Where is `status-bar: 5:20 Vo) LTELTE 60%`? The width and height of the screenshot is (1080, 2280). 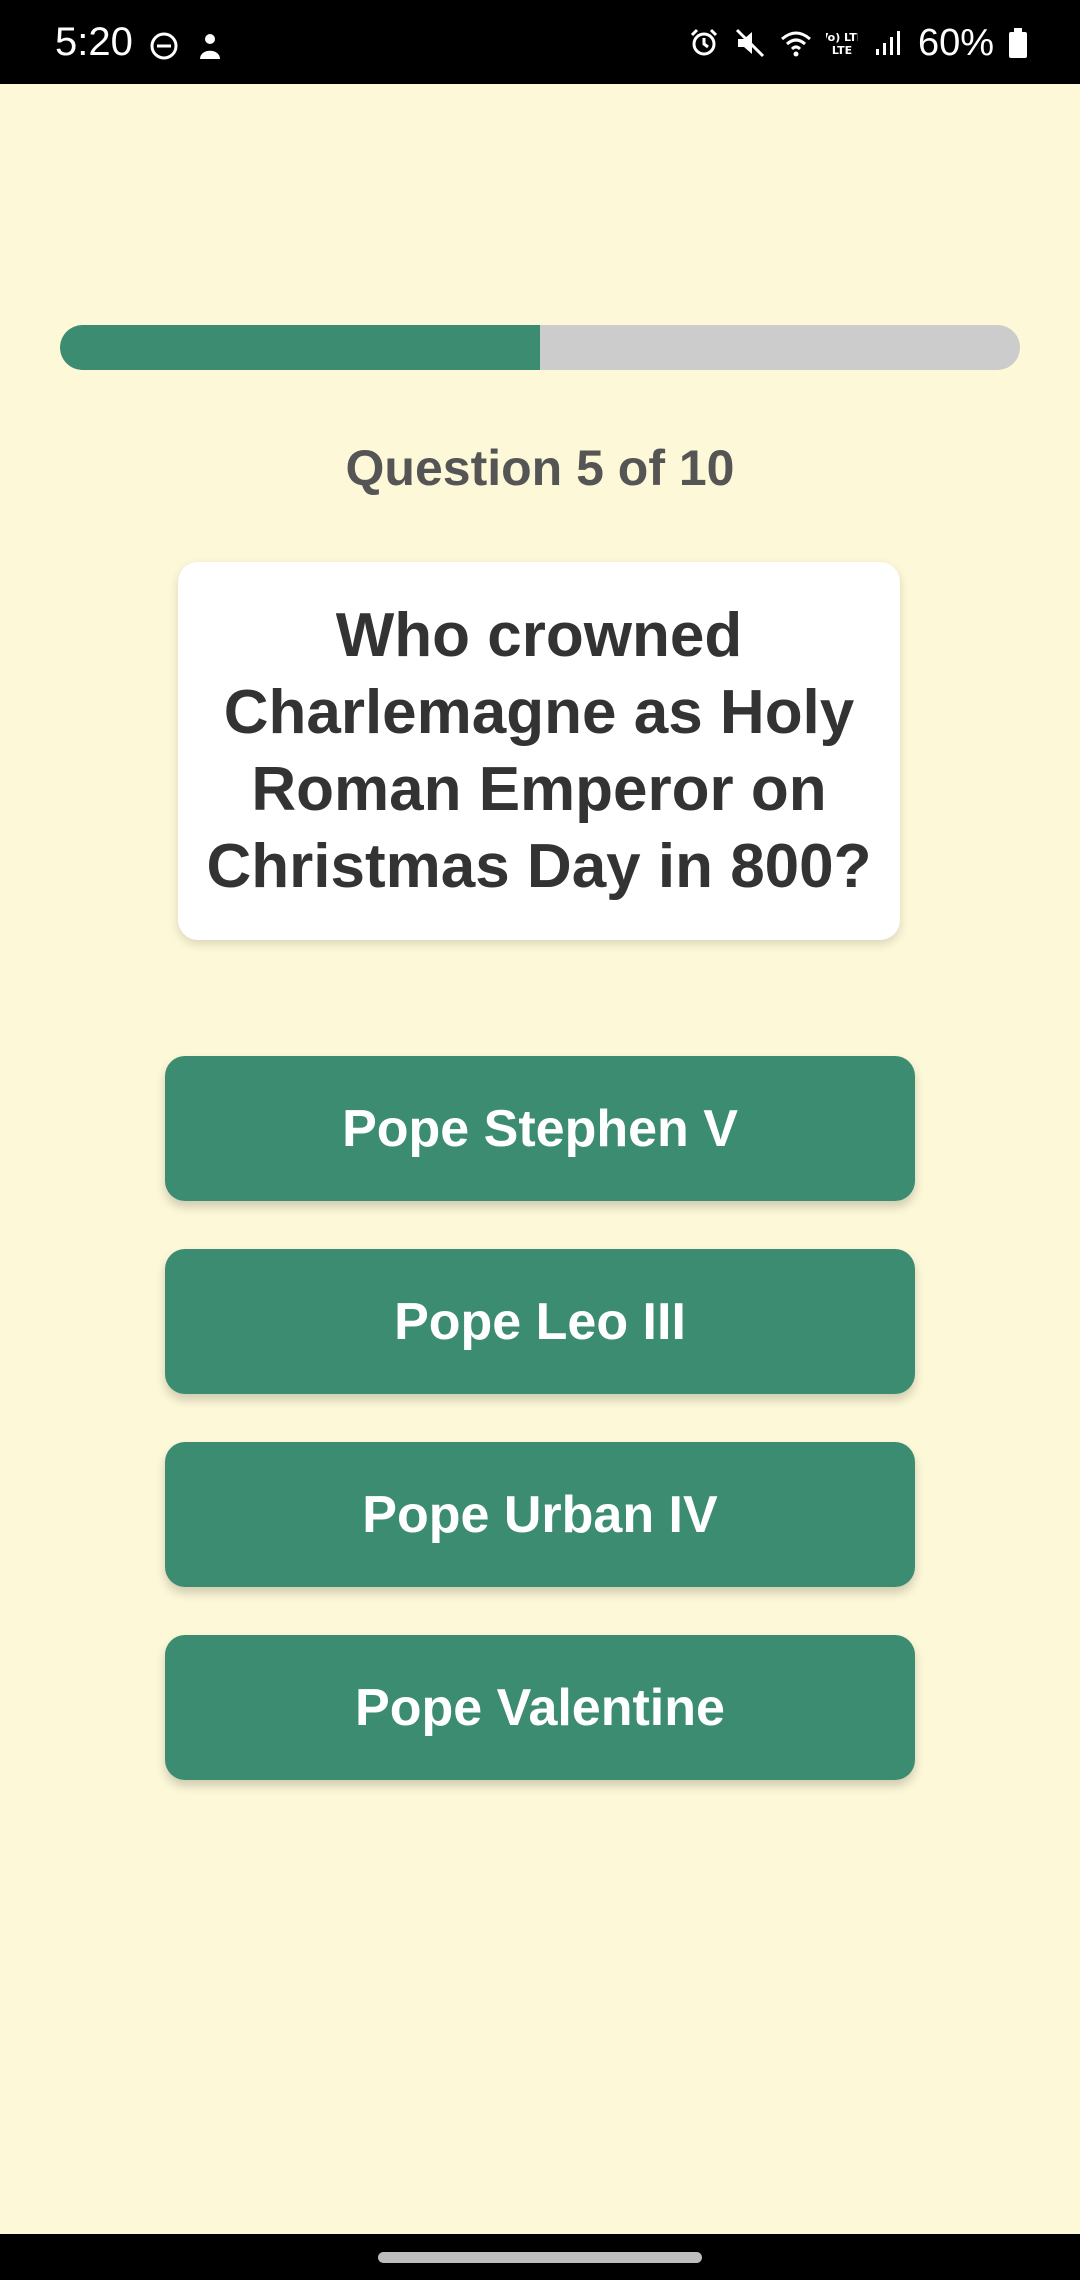 status-bar: 5:20 Vo) LTELTE 60% is located at coordinates (540, 42).